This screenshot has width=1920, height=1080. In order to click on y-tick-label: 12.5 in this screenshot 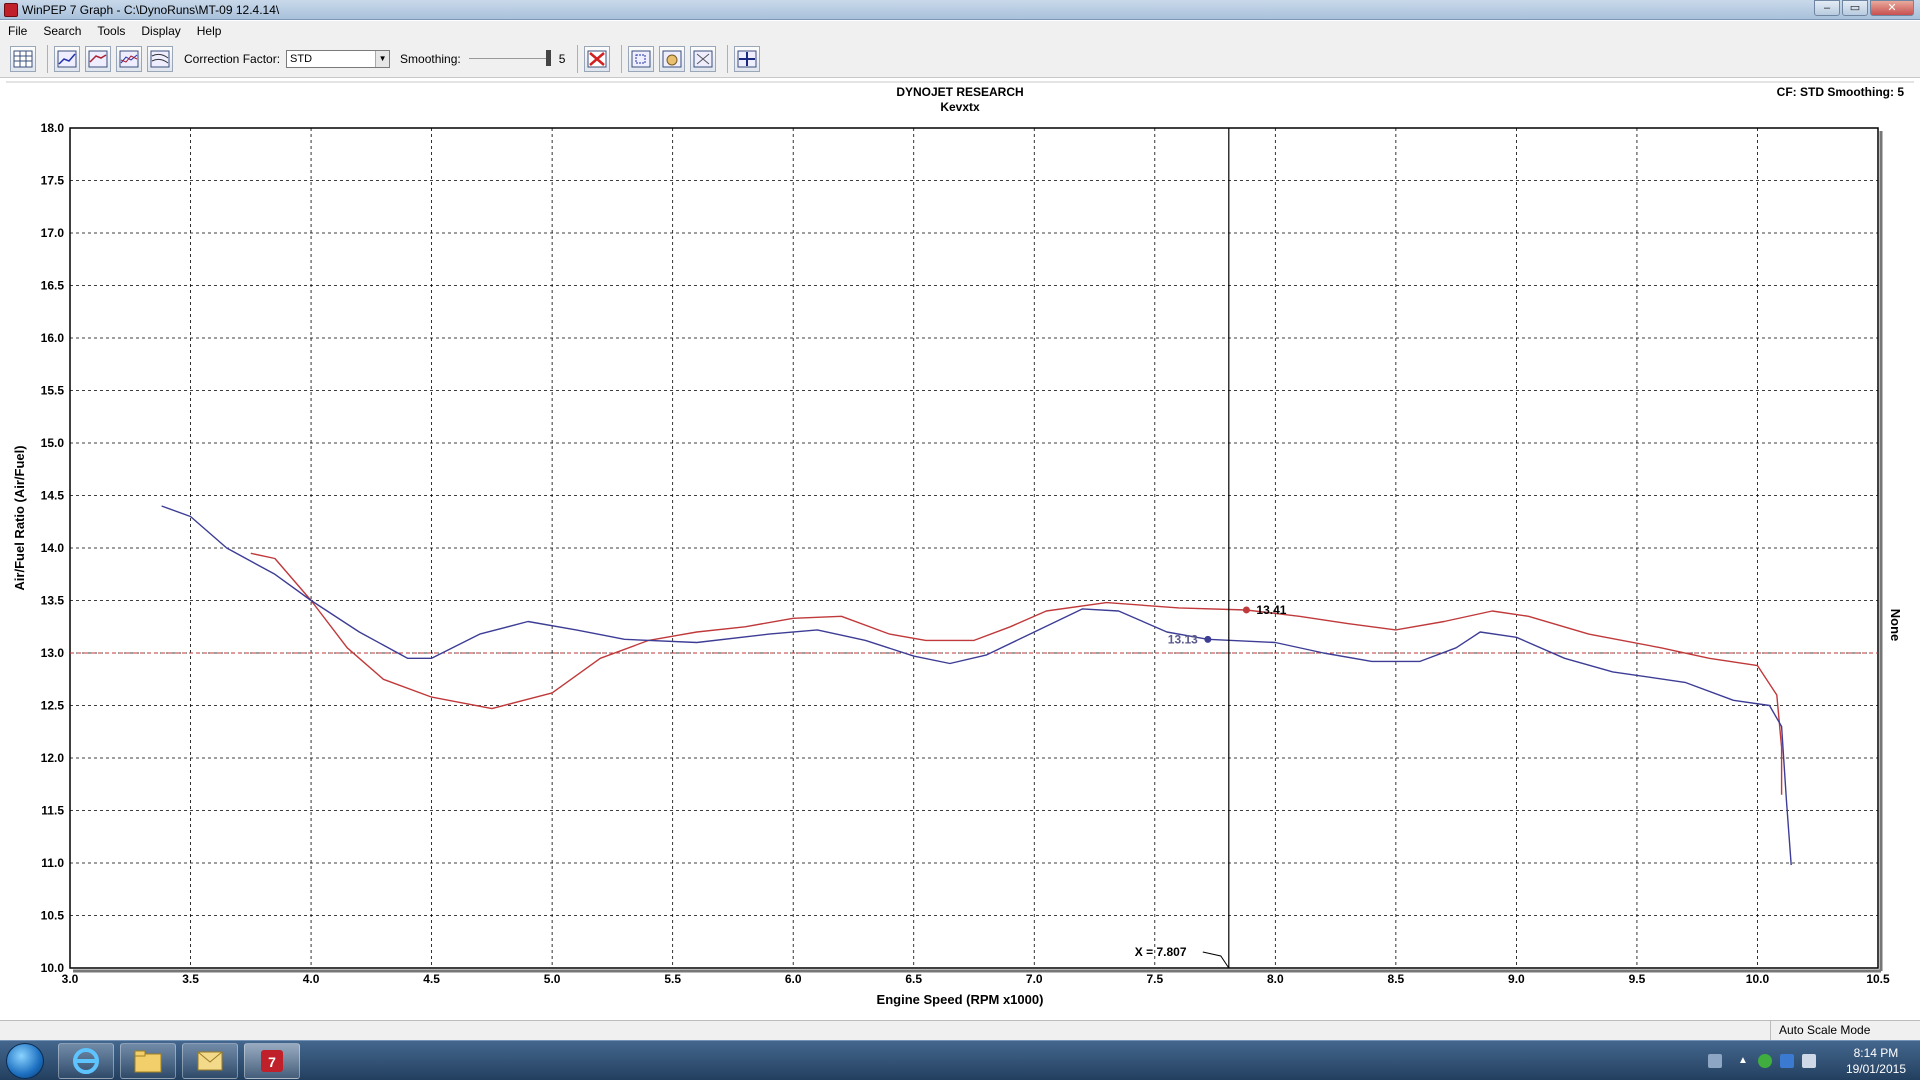, I will do `click(53, 706)`.